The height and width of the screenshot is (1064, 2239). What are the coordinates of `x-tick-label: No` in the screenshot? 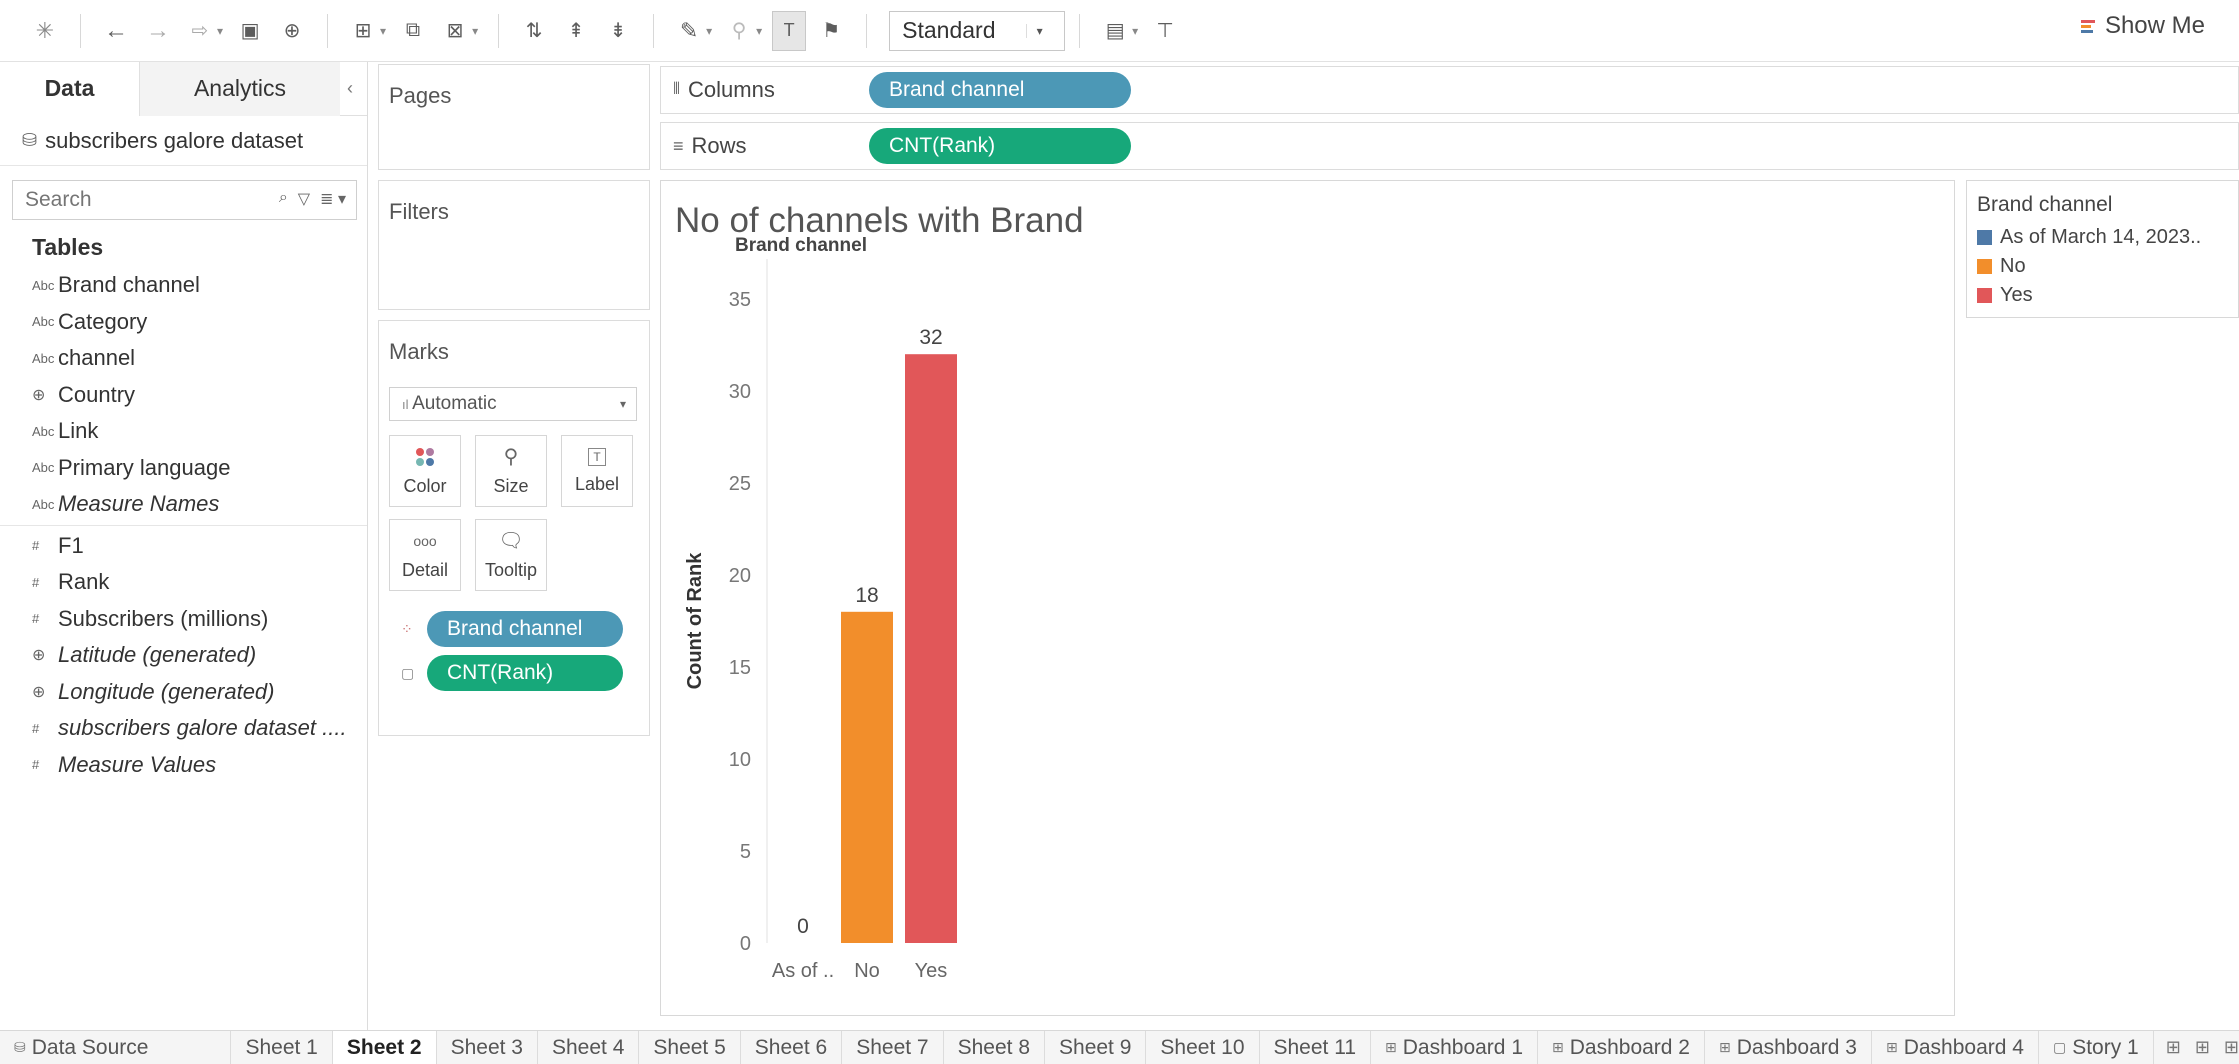 It's located at (867, 971).